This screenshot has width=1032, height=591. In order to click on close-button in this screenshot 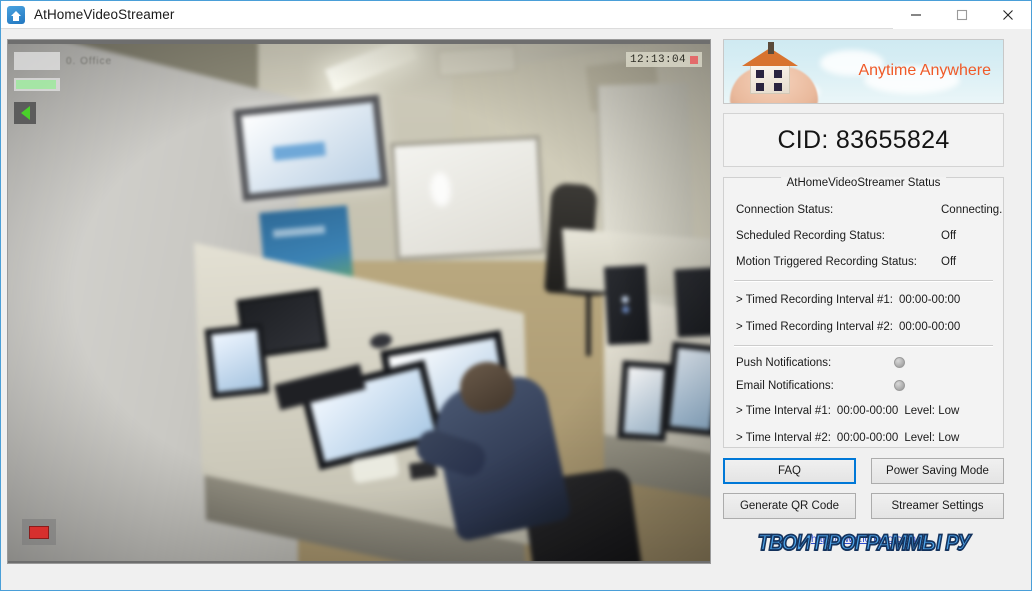, I will do `click(1008, 15)`.